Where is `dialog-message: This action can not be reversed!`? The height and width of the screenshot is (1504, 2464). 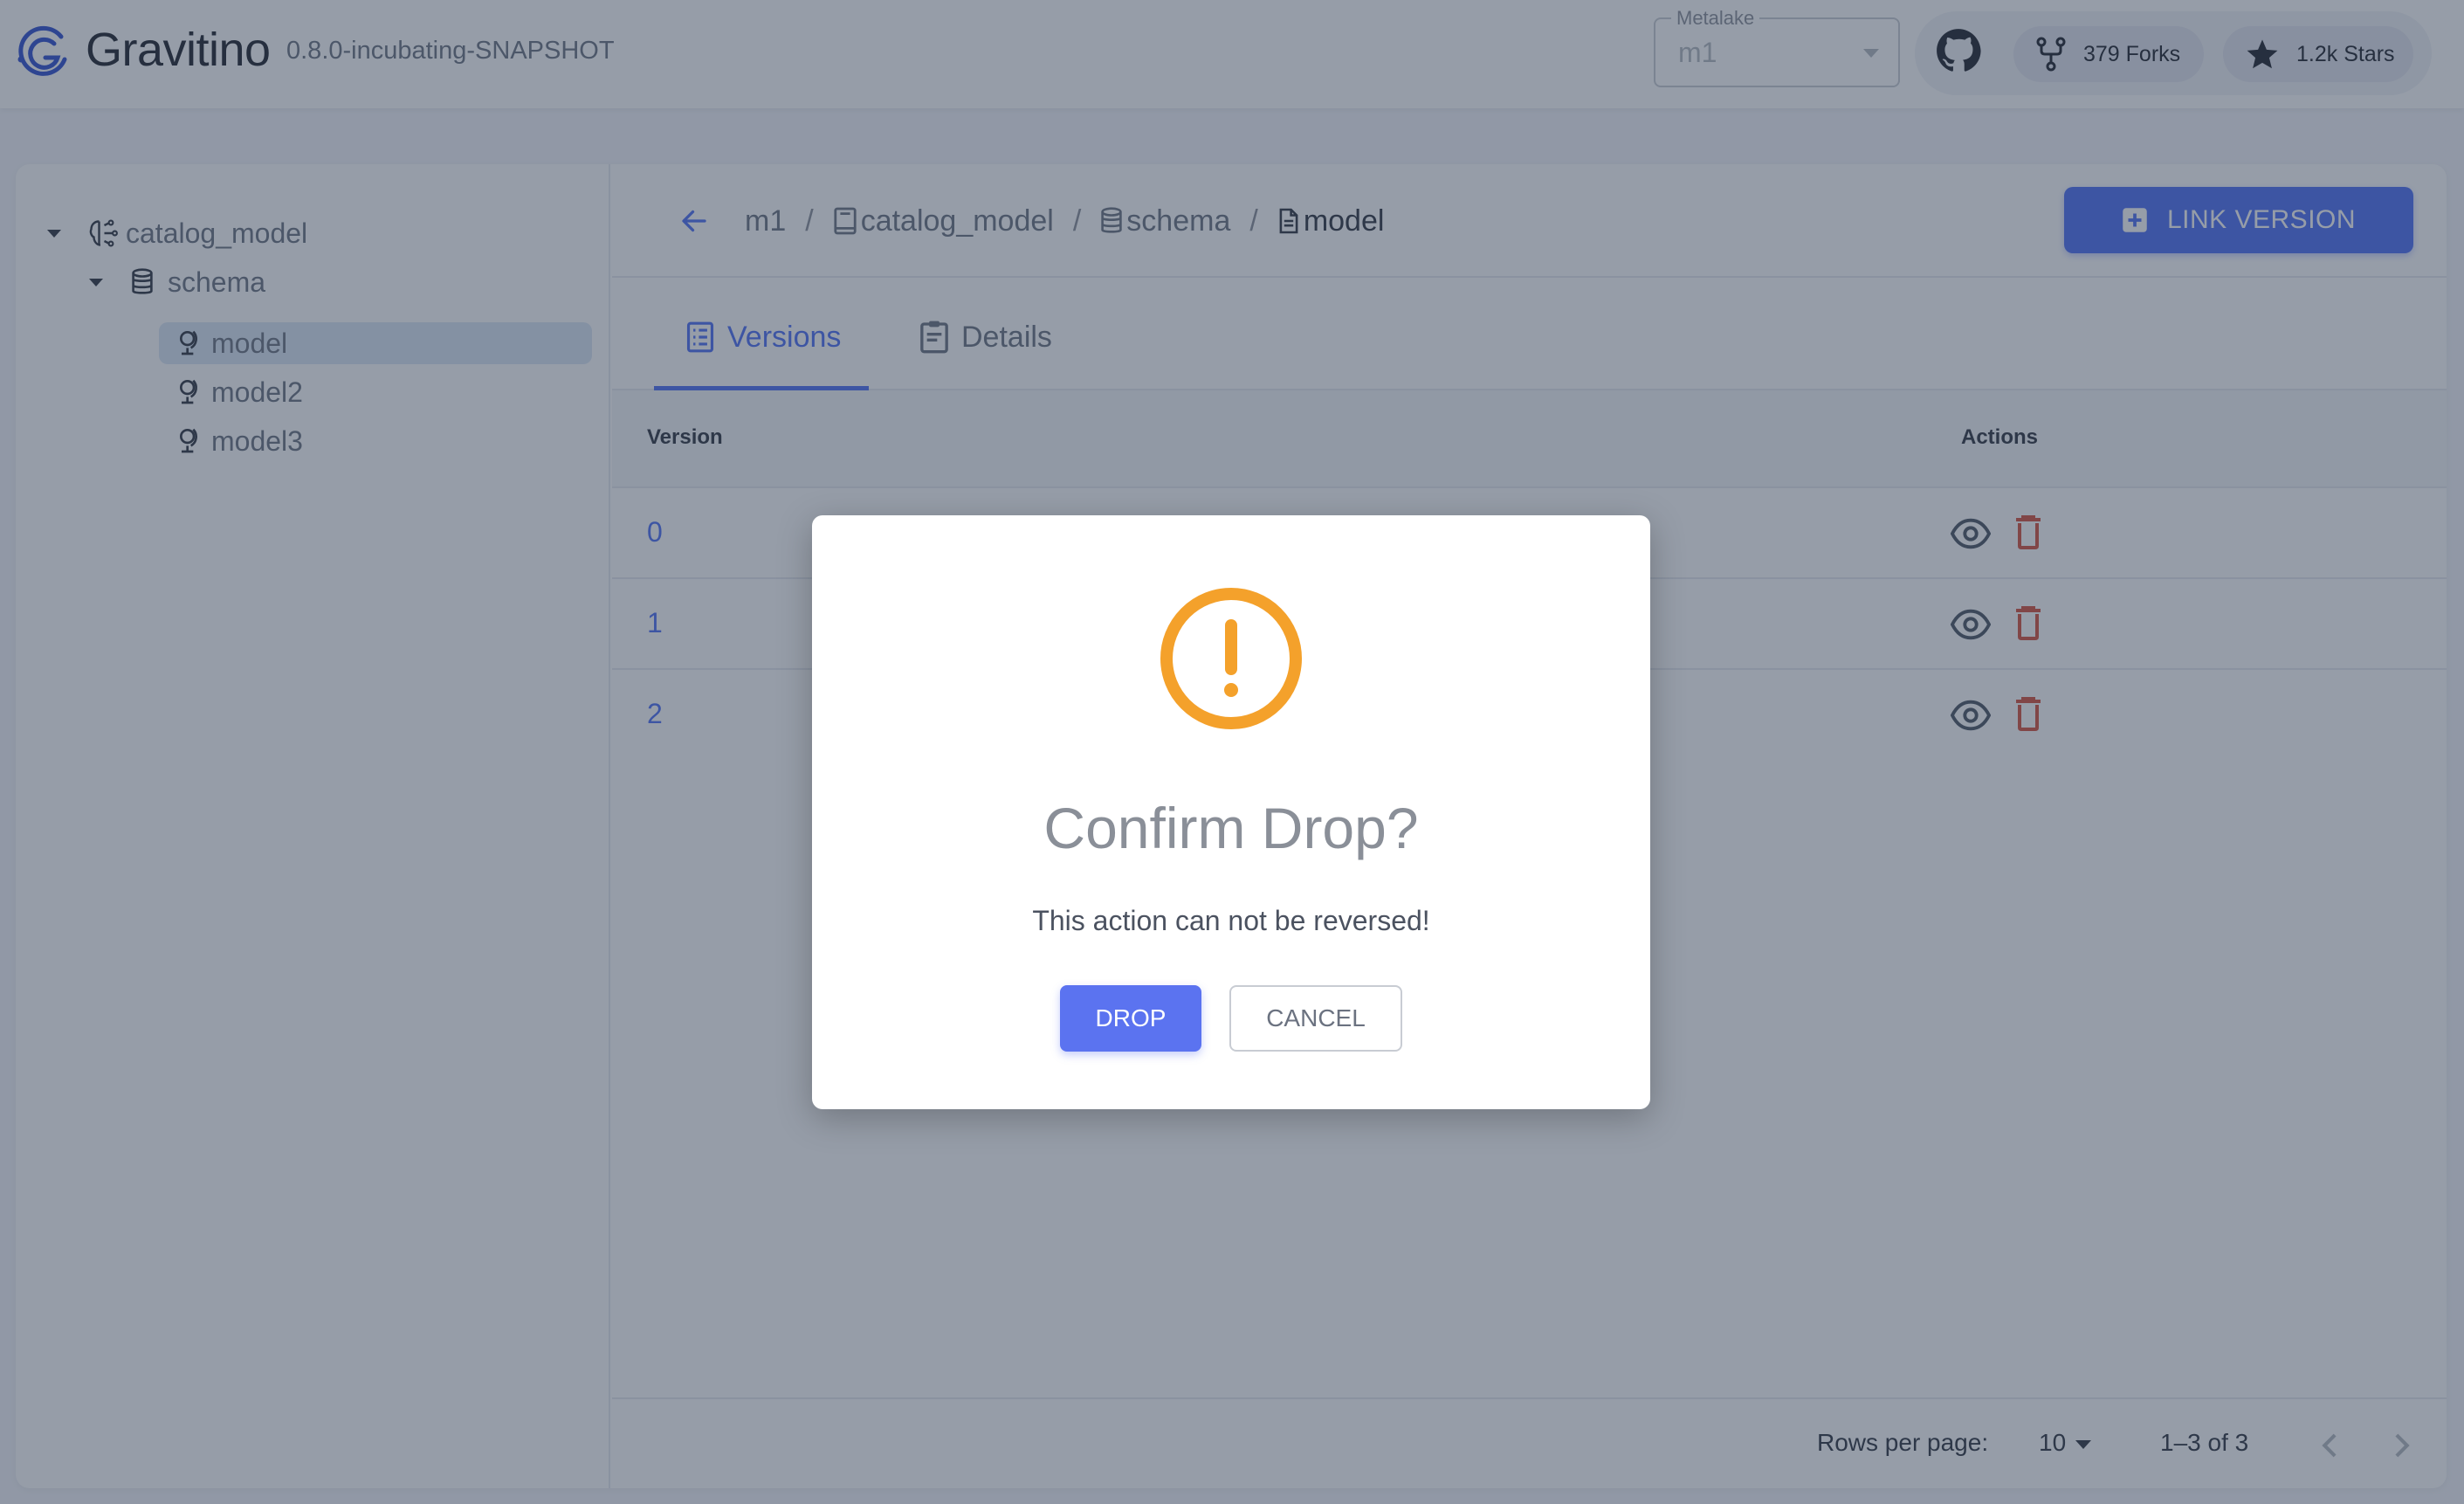
dialog-message: This action can not be reversed! is located at coordinates (1231, 920).